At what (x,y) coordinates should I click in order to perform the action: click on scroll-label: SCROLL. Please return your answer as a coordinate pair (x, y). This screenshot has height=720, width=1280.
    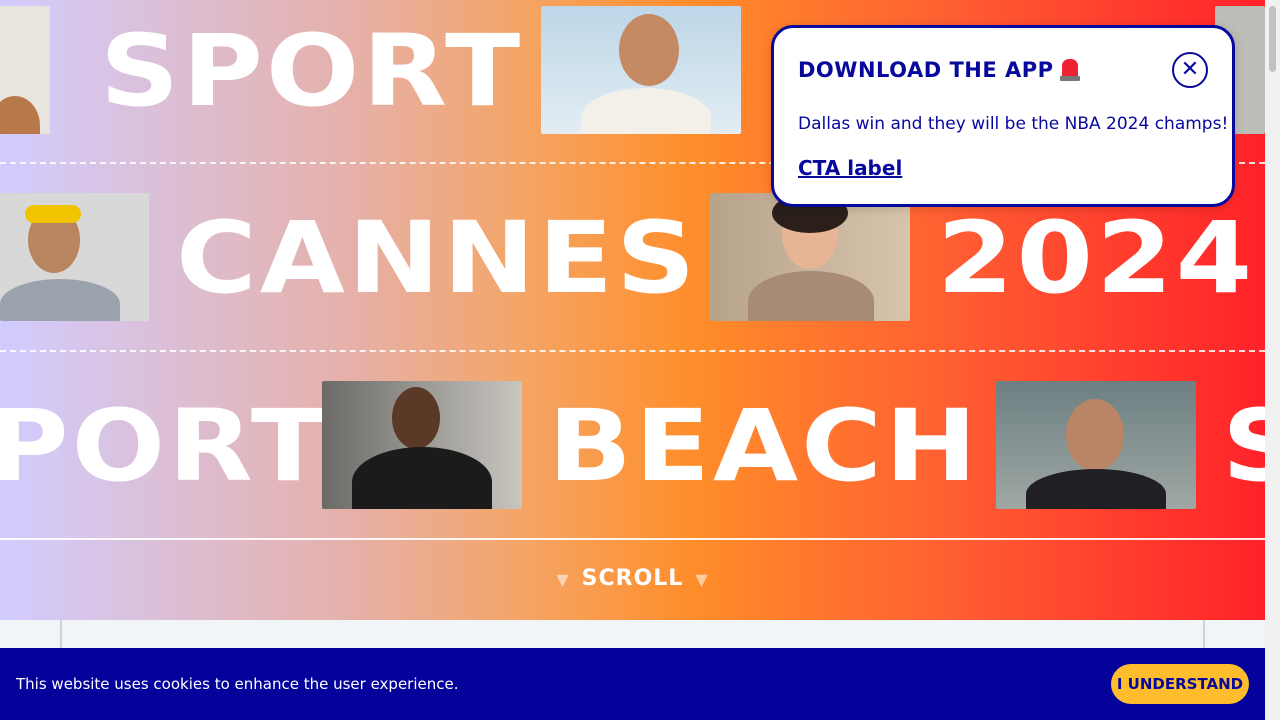
    Looking at the image, I should click on (632, 578).